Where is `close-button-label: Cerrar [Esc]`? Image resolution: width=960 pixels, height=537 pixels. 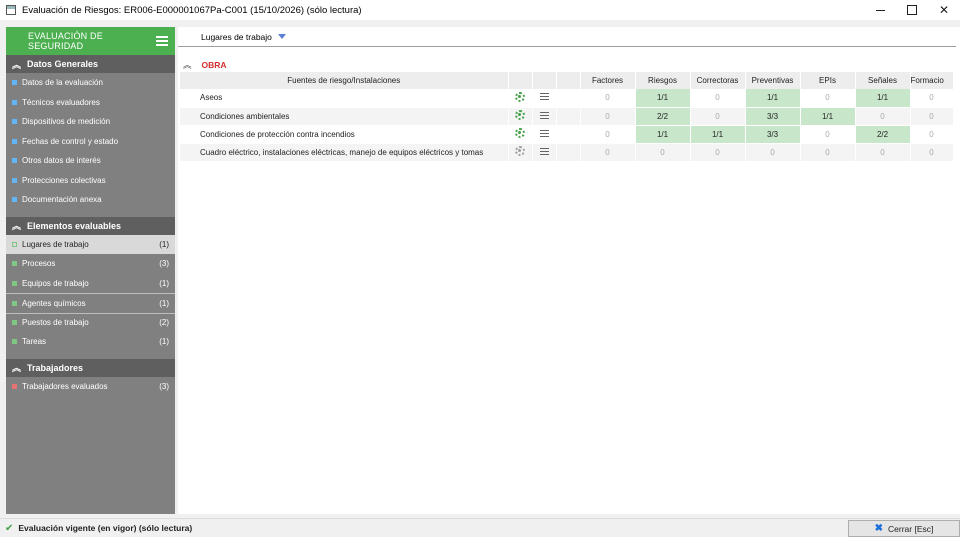
close-button-label: Cerrar [Esc] is located at coordinates (911, 528).